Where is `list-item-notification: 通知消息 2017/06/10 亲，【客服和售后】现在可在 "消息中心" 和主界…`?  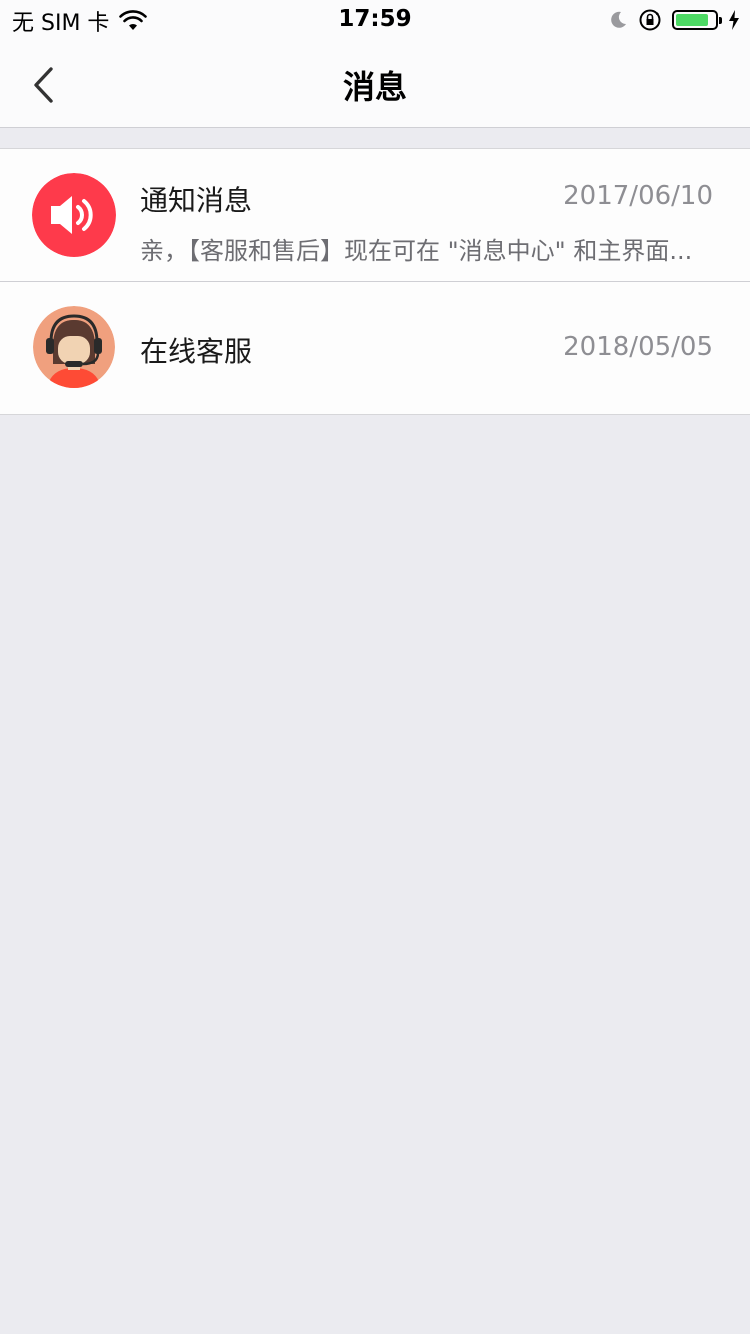
list-item-notification: 通知消息 2017/06/10 亲，【客服和售后】现在可在 "消息中心" 和主界… is located at coordinates (375, 215).